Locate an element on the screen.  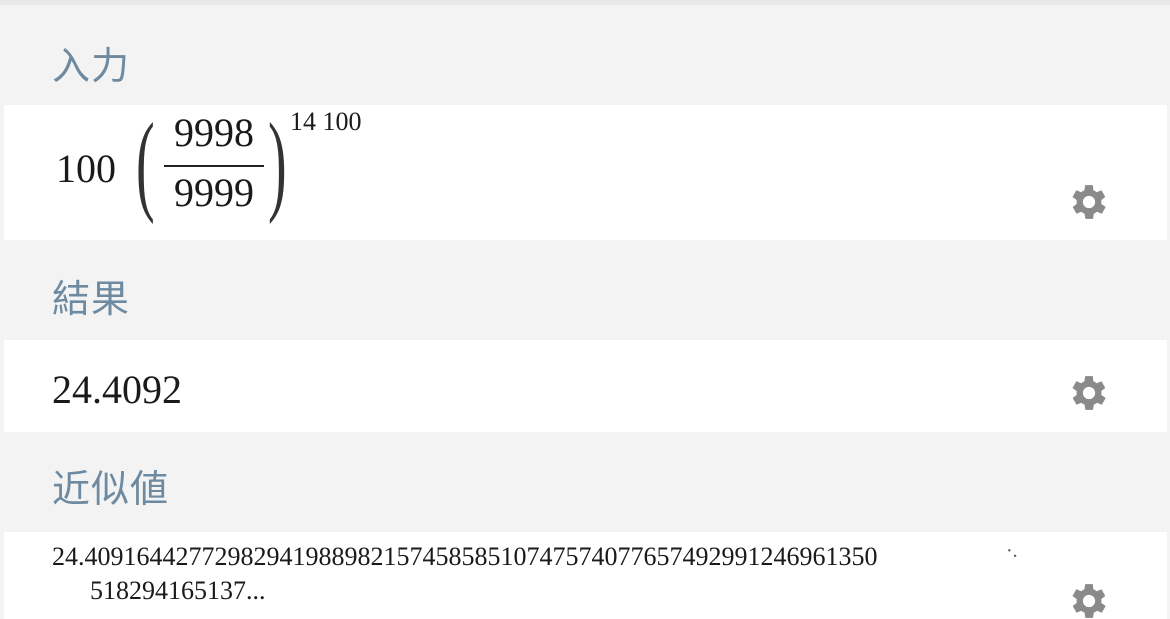
fraction-denominator: 9999 is located at coordinates (214, 192).